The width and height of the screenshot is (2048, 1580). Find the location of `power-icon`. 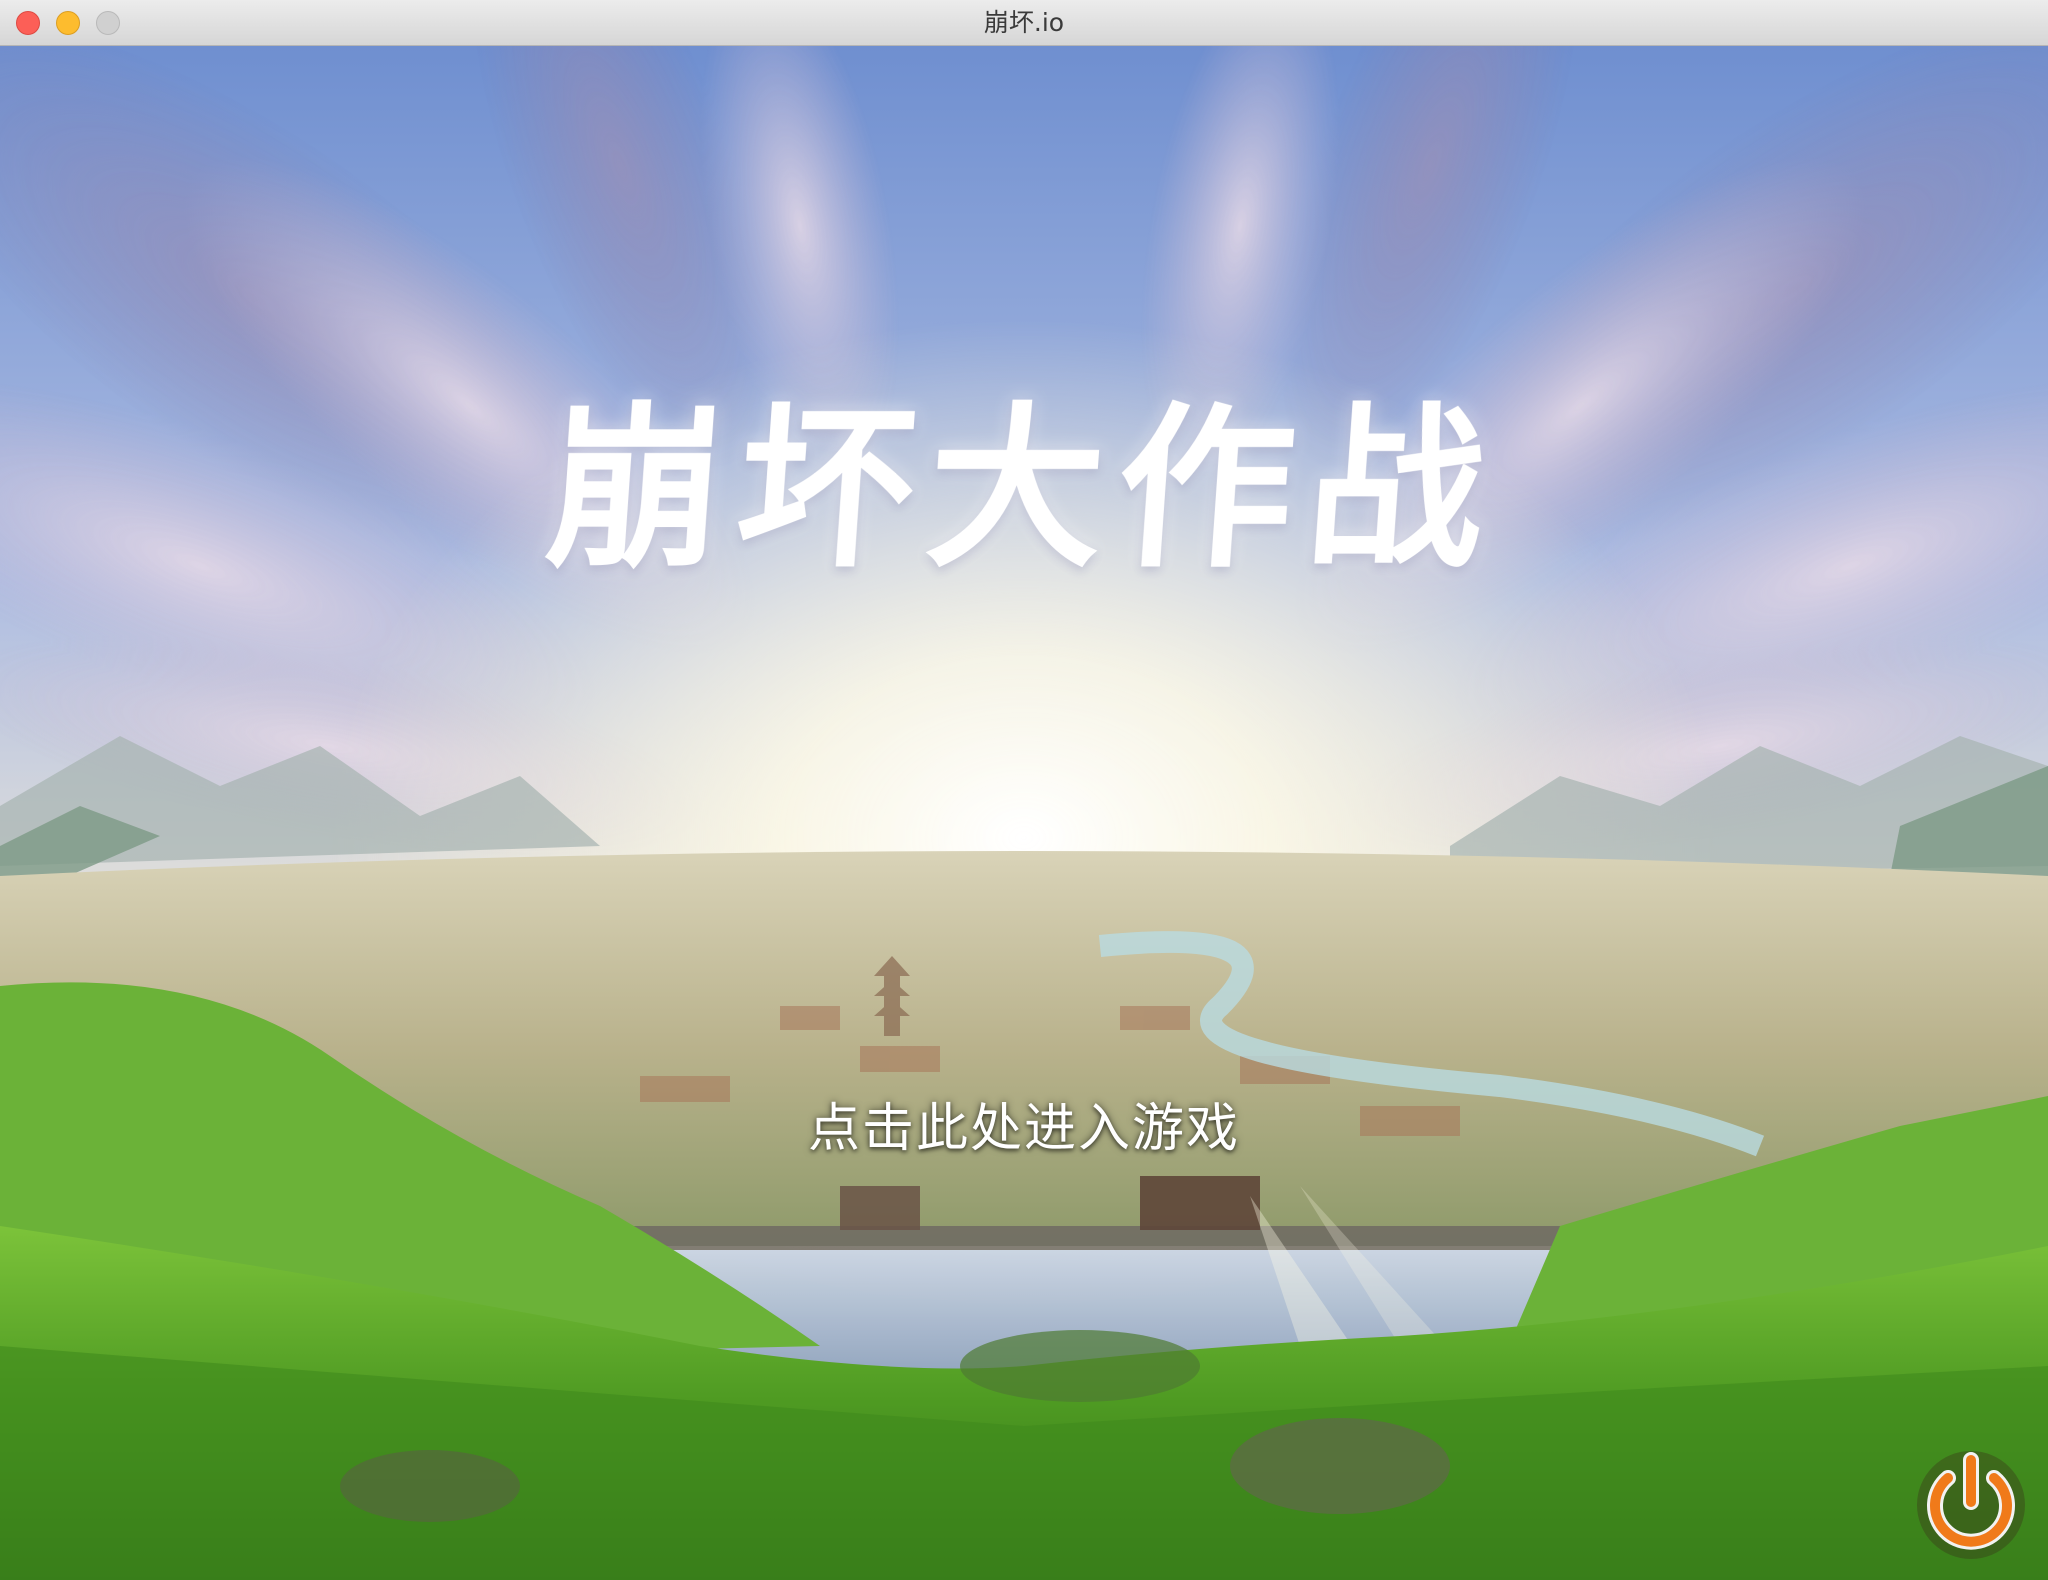

power-icon is located at coordinates (1971, 1505).